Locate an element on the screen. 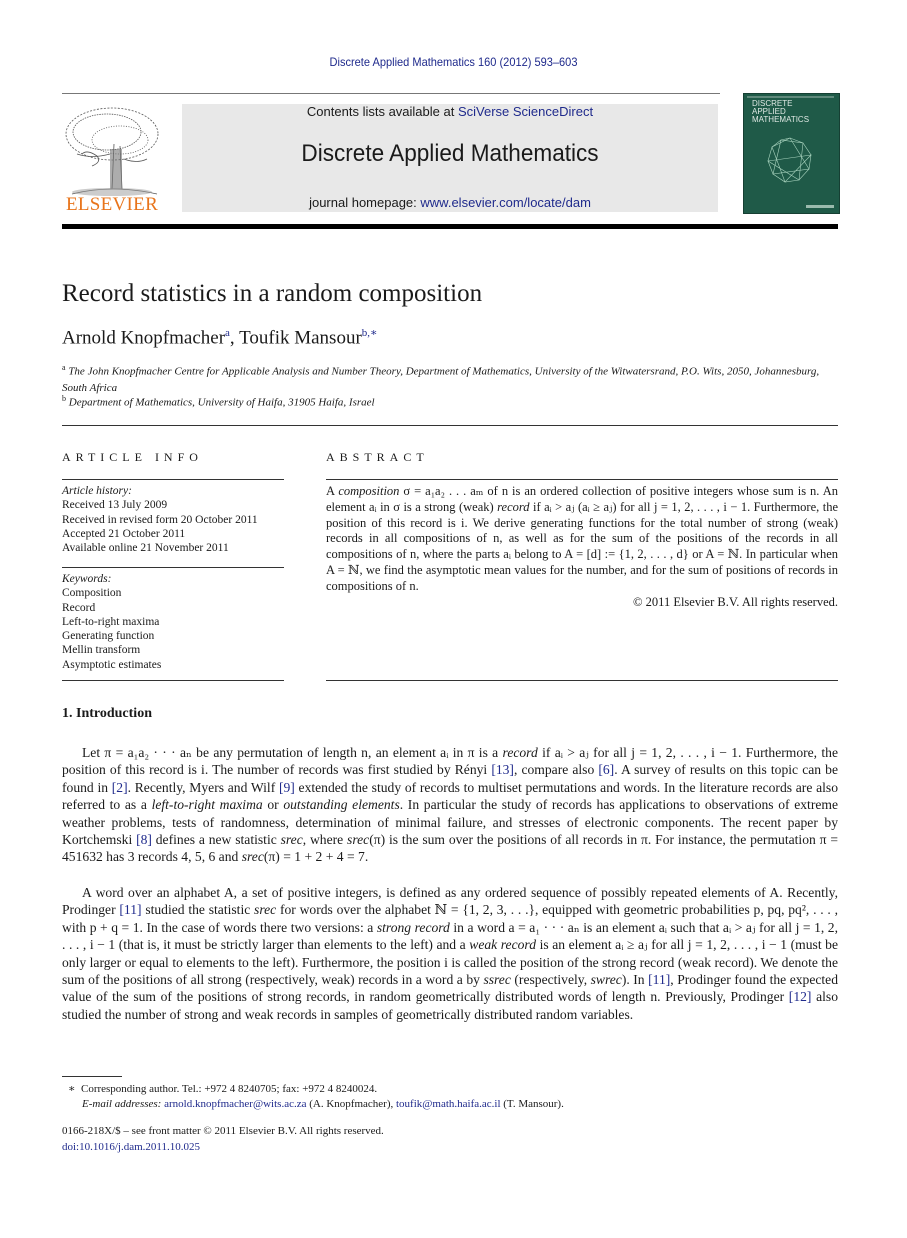  cover-title-line: MATHEMATICS is located at coordinates (781, 119).